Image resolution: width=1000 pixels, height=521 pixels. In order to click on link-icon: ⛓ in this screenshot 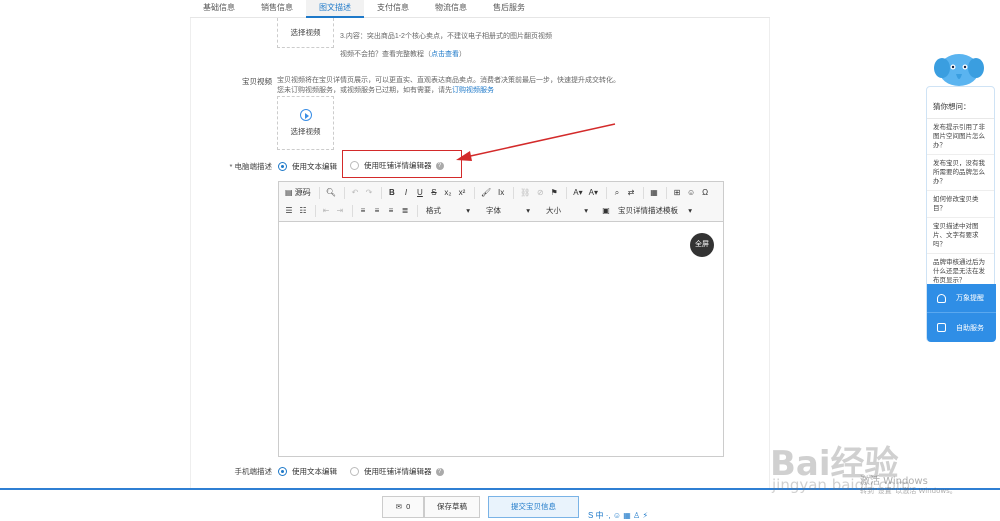, I will do `click(525, 193)`.